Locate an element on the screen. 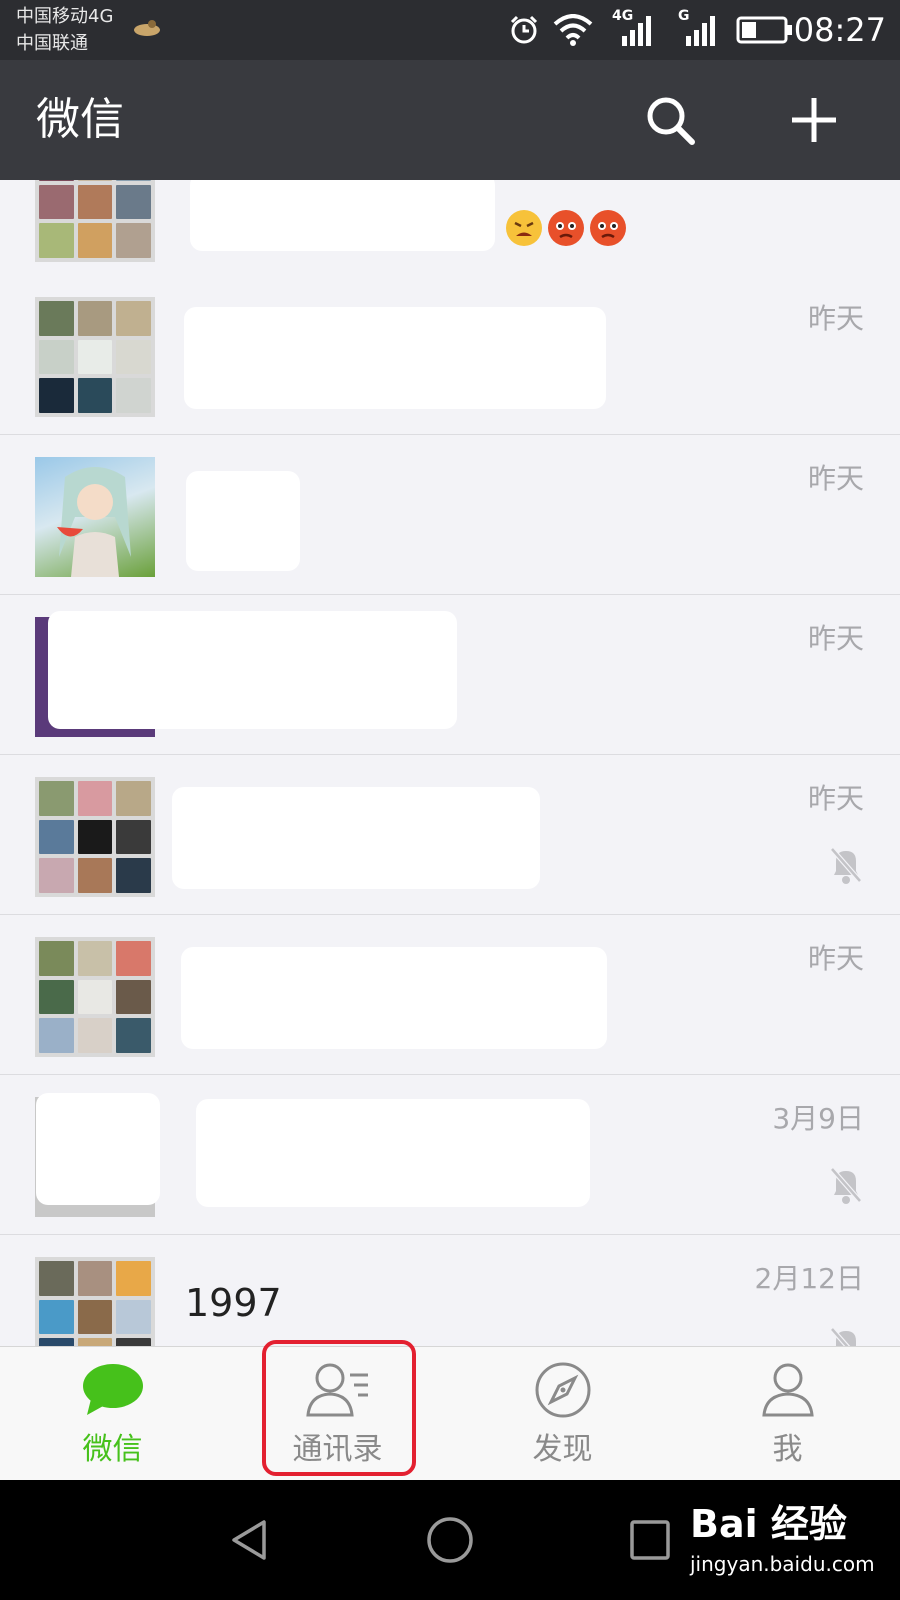 This screenshot has height=1600, width=900. tab-chats: 微信 is located at coordinates (112, 1414).